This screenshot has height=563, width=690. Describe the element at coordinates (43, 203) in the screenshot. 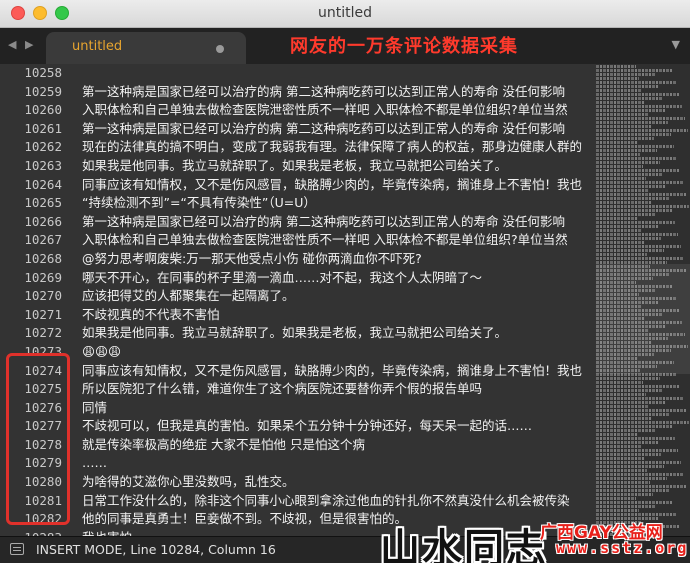

I see `line-number: 10265` at that location.